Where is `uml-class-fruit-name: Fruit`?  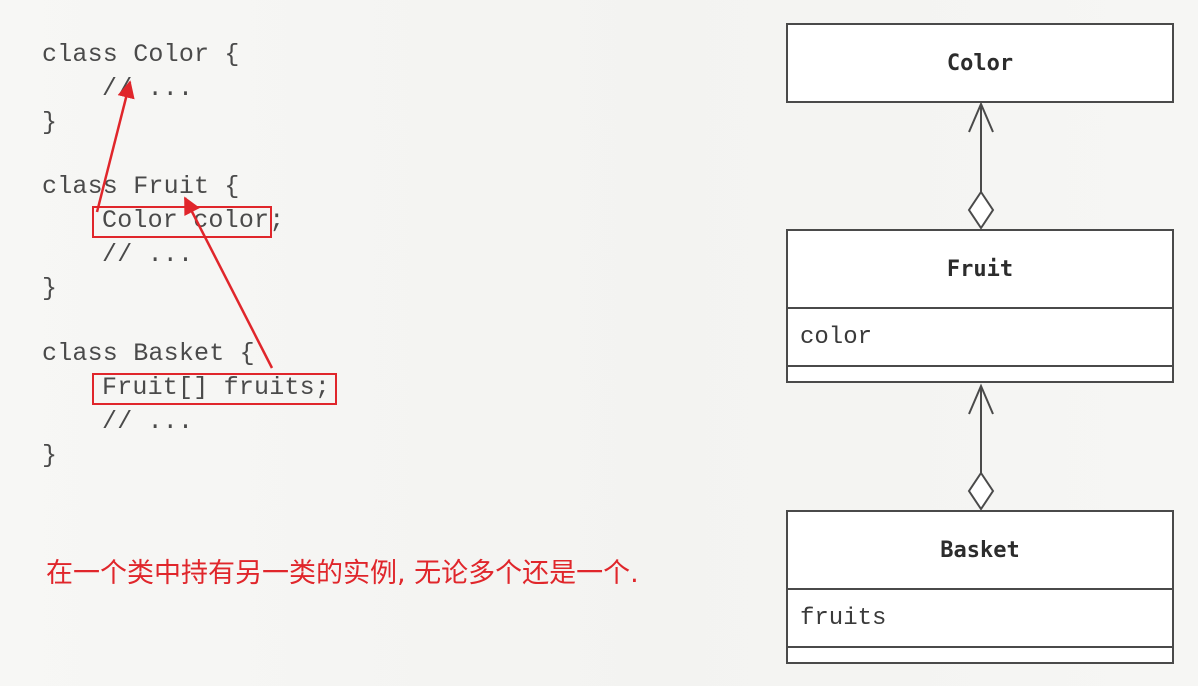
uml-class-fruit-name: Fruit is located at coordinates (980, 269).